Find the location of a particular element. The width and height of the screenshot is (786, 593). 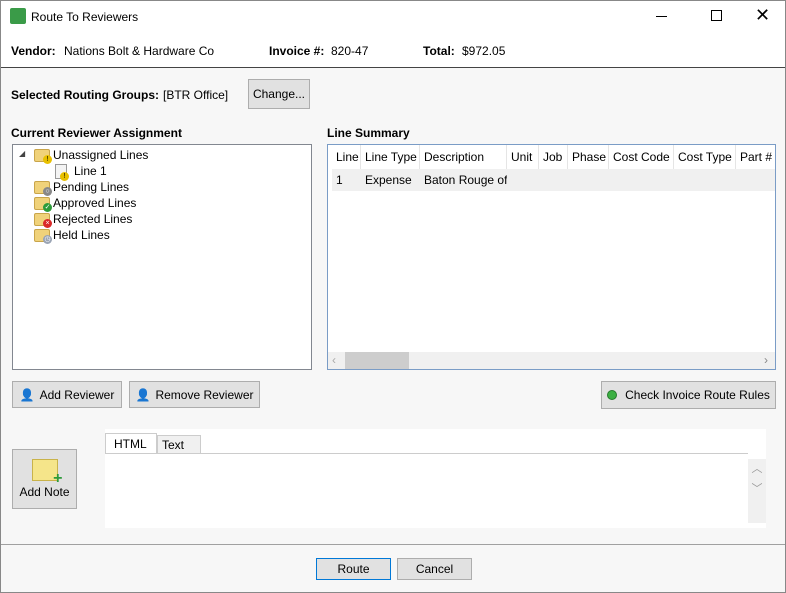

tree-item-label: Pending Lines is located at coordinates (91, 187).